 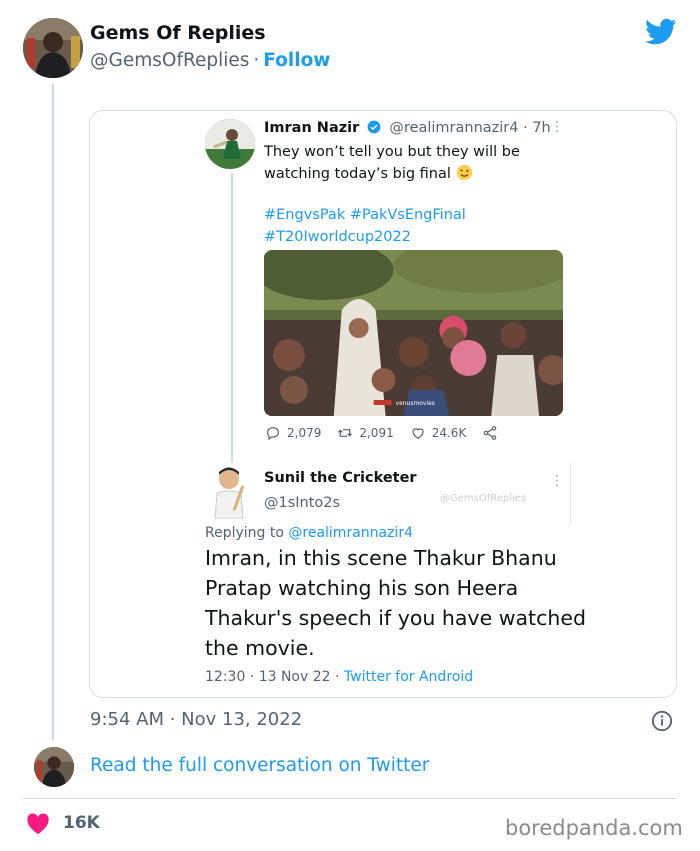 What do you see at coordinates (54, 767) in the screenshot?
I see `reader-avatar` at bounding box center [54, 767].